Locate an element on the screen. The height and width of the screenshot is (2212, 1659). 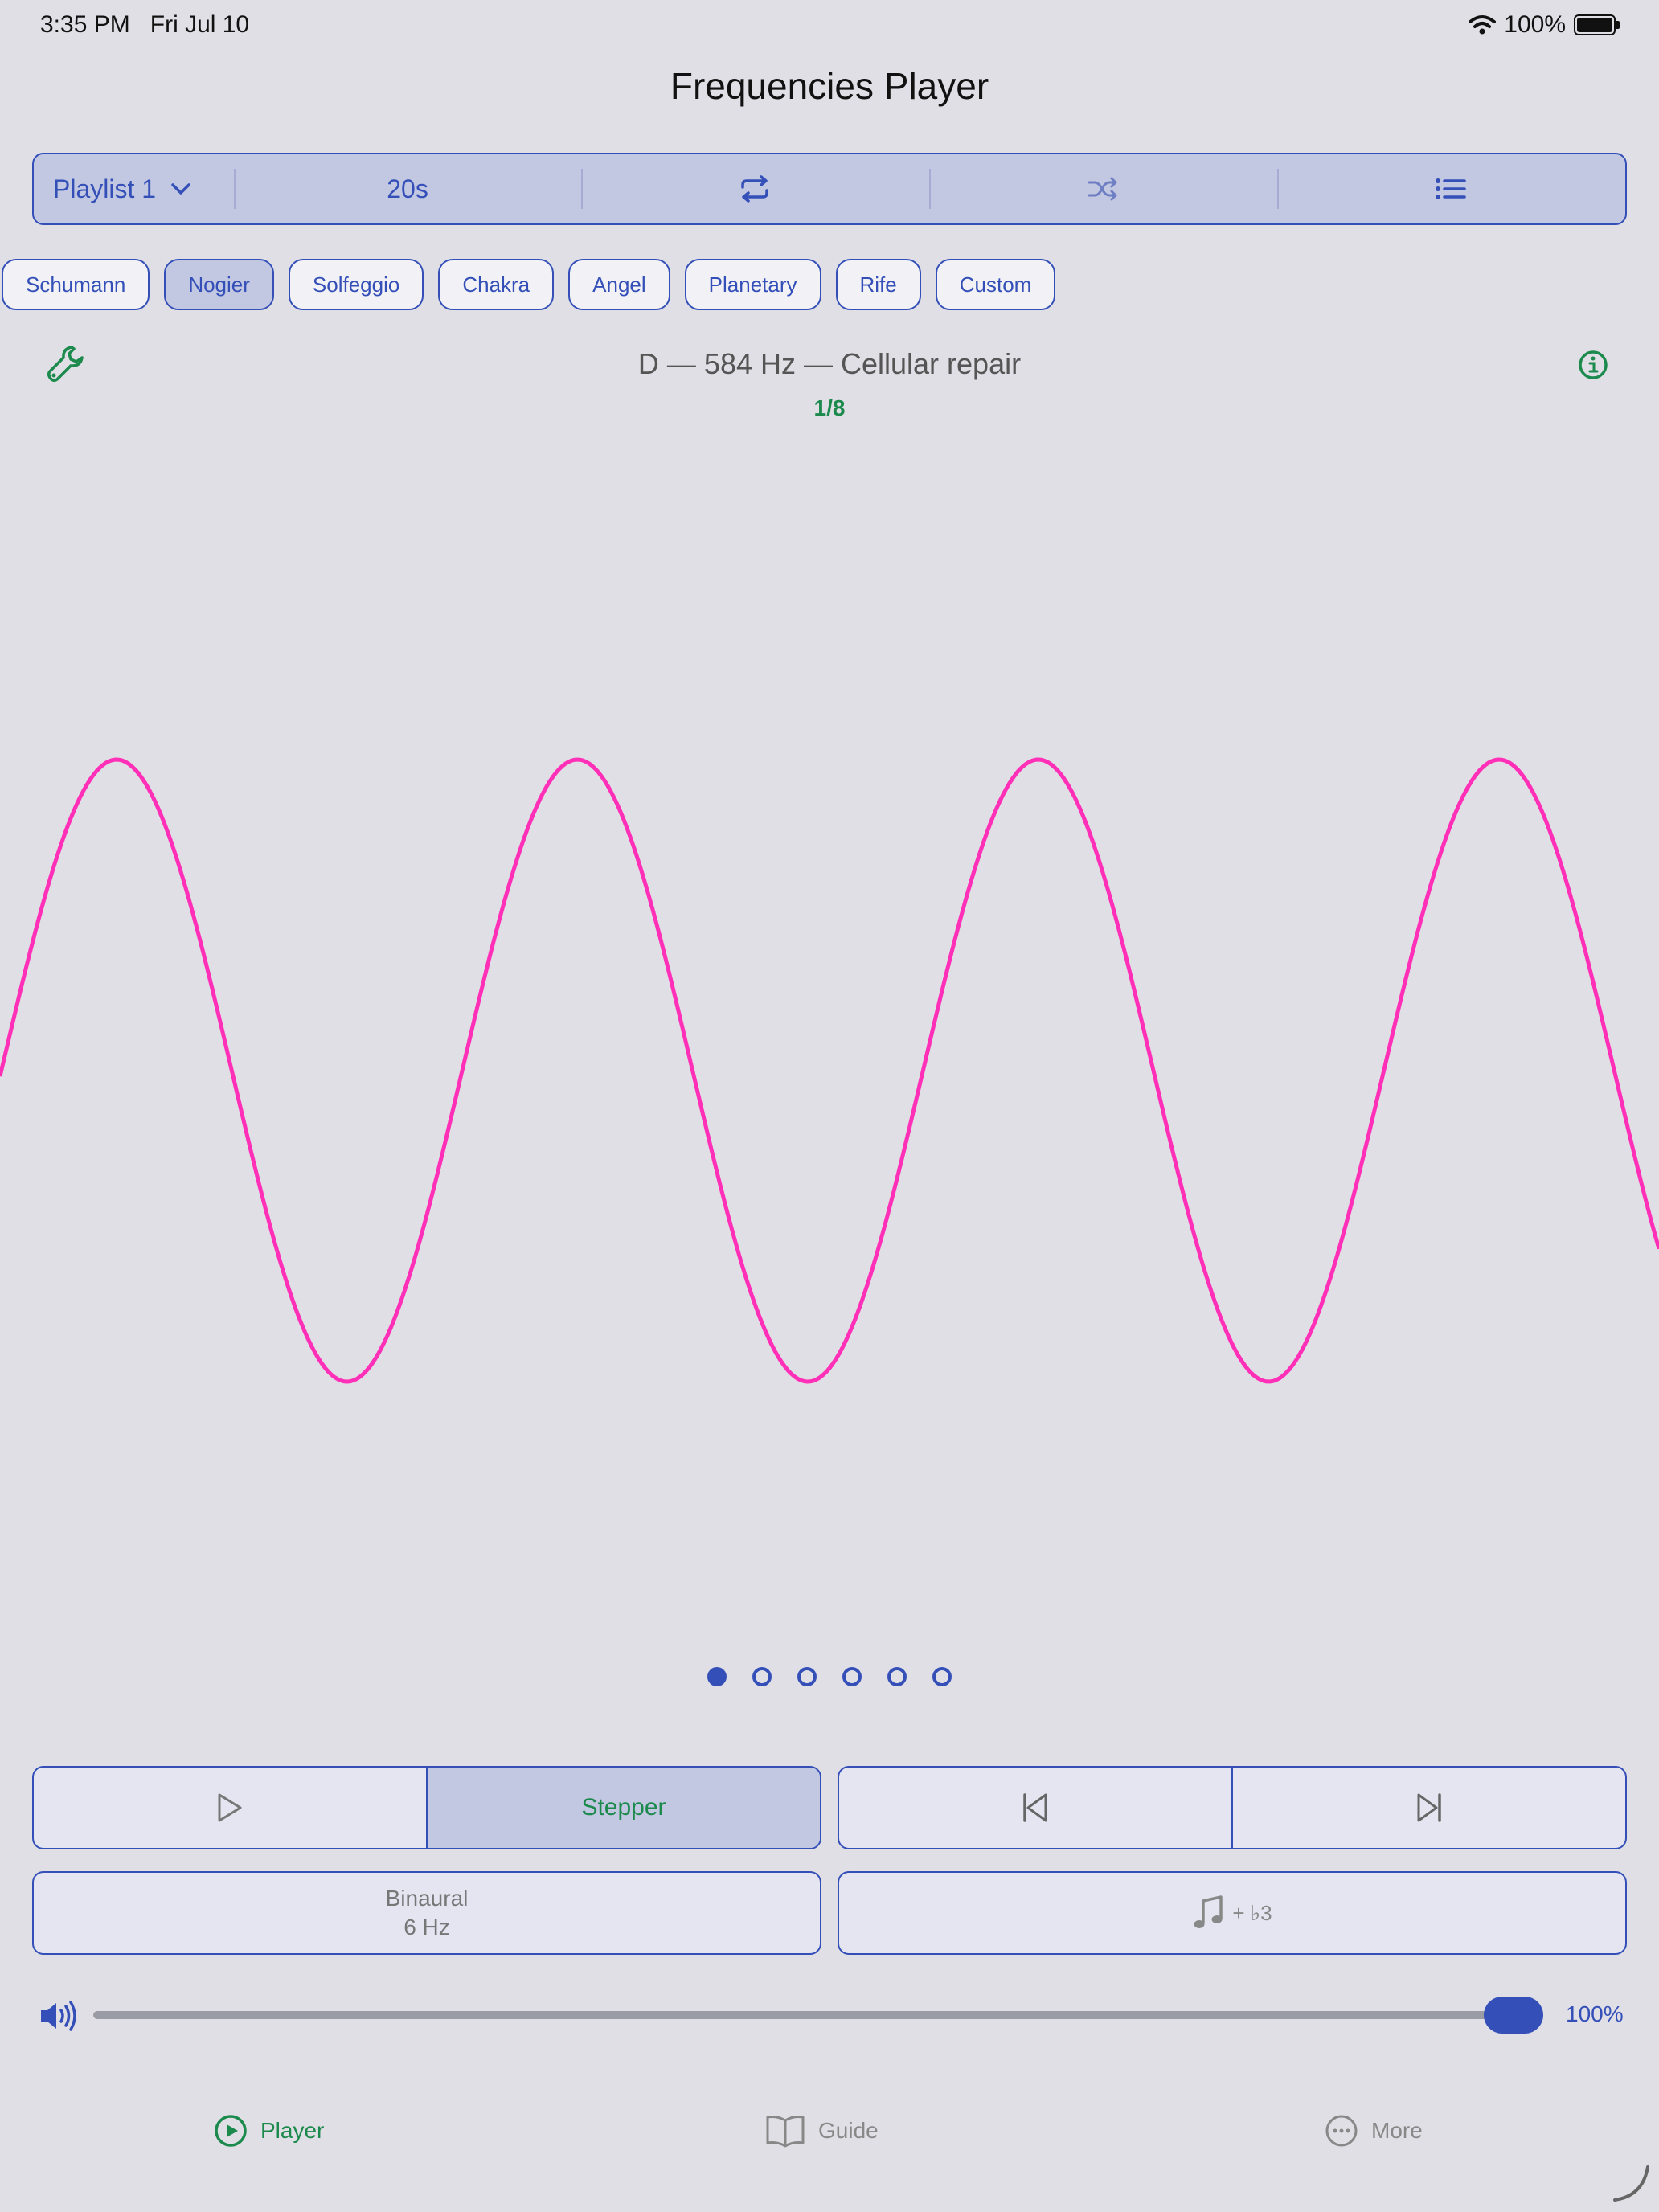
repeat-icon is located at coordinates (754, 189).